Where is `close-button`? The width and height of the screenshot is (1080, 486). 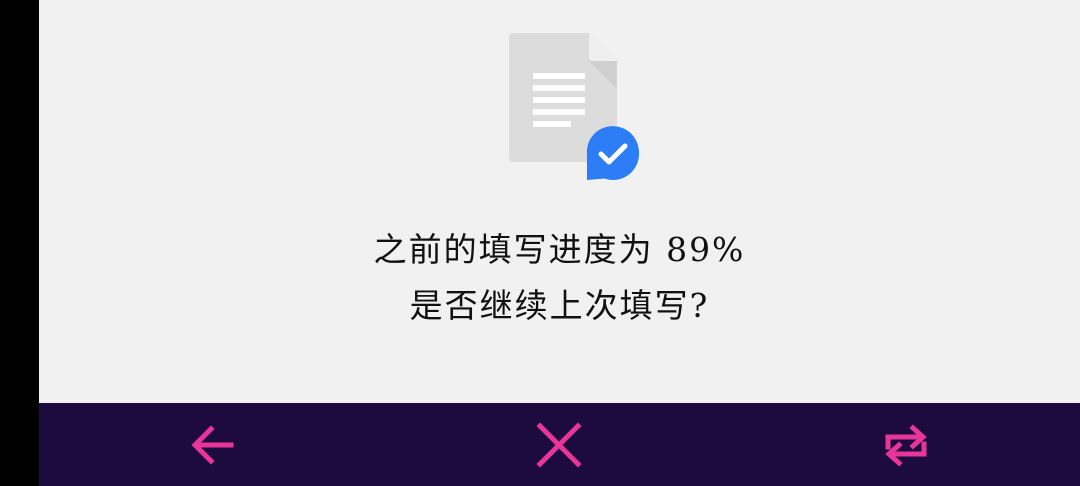 close-button is located at coordinates (559, 445).